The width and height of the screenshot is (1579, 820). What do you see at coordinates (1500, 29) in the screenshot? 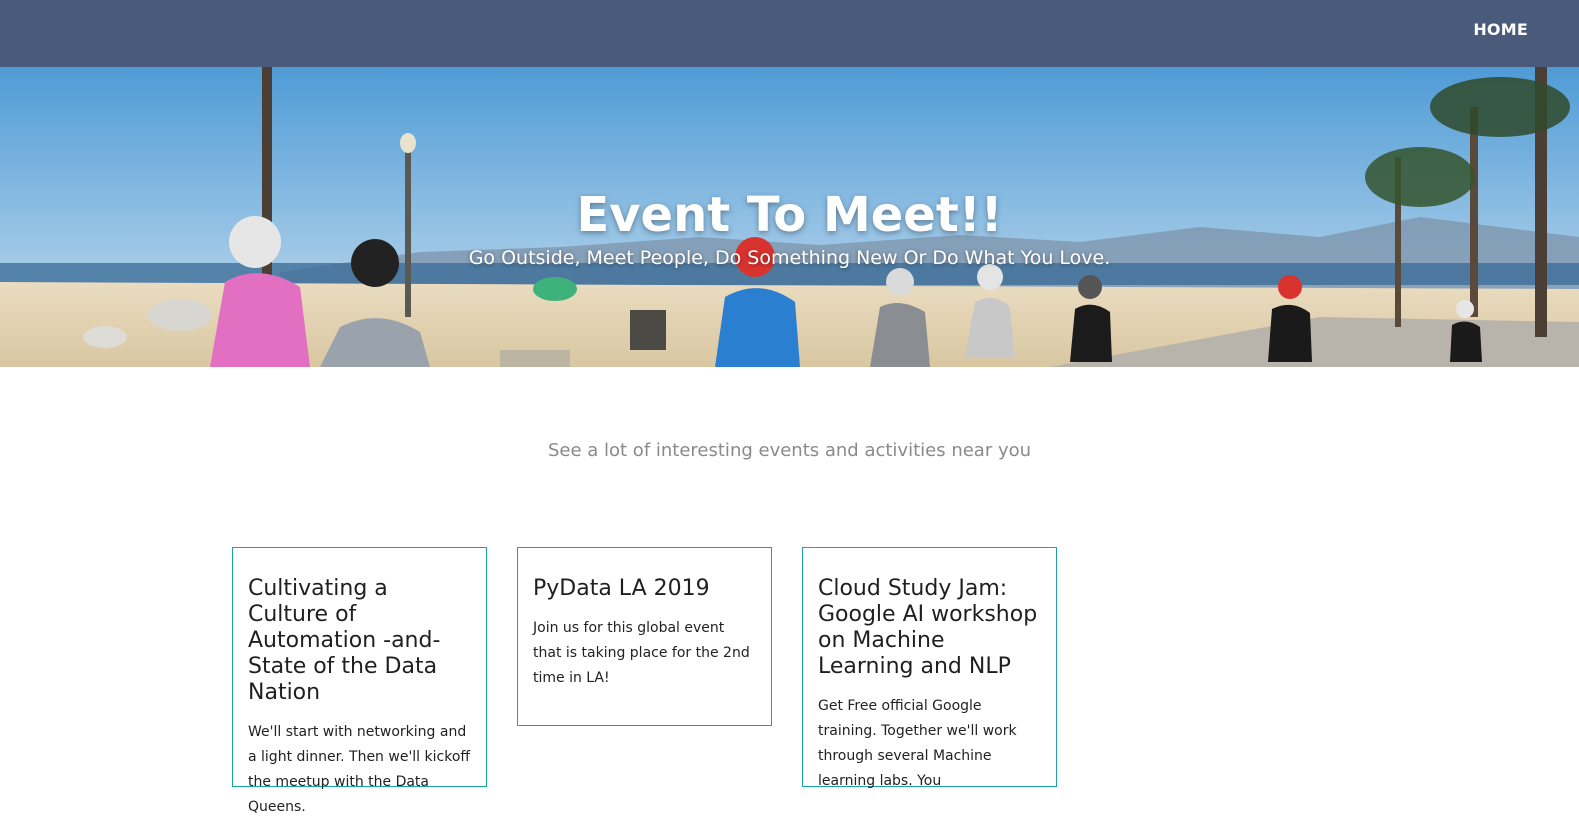
I see `nav-home-link: HOME` at bounding box center [1500, 29].